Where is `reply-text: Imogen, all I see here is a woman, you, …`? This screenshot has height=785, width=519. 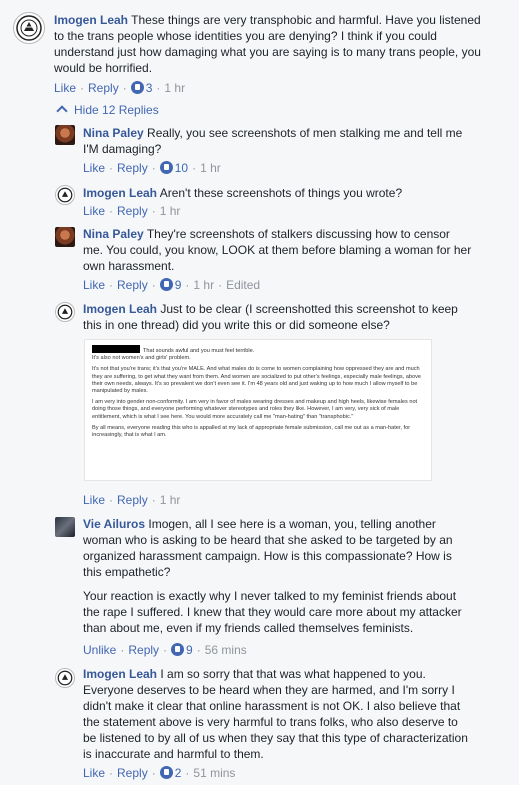
reply-text: Imogen, all I see here is a woman, you, … is located at coordinates (292, 524).